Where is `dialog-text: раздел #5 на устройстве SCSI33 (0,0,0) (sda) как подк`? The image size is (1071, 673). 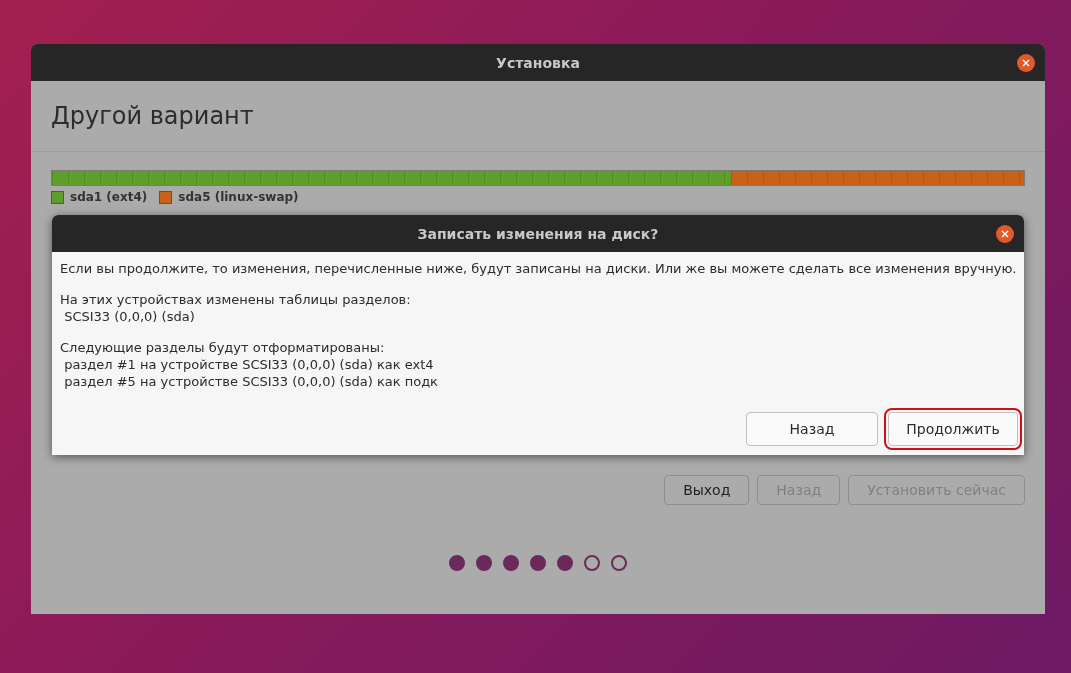 dialog-text: раздел #5 на устройстве SCSI33 (0,0,0) (sda) как подк is located at coordinates (251, 381).